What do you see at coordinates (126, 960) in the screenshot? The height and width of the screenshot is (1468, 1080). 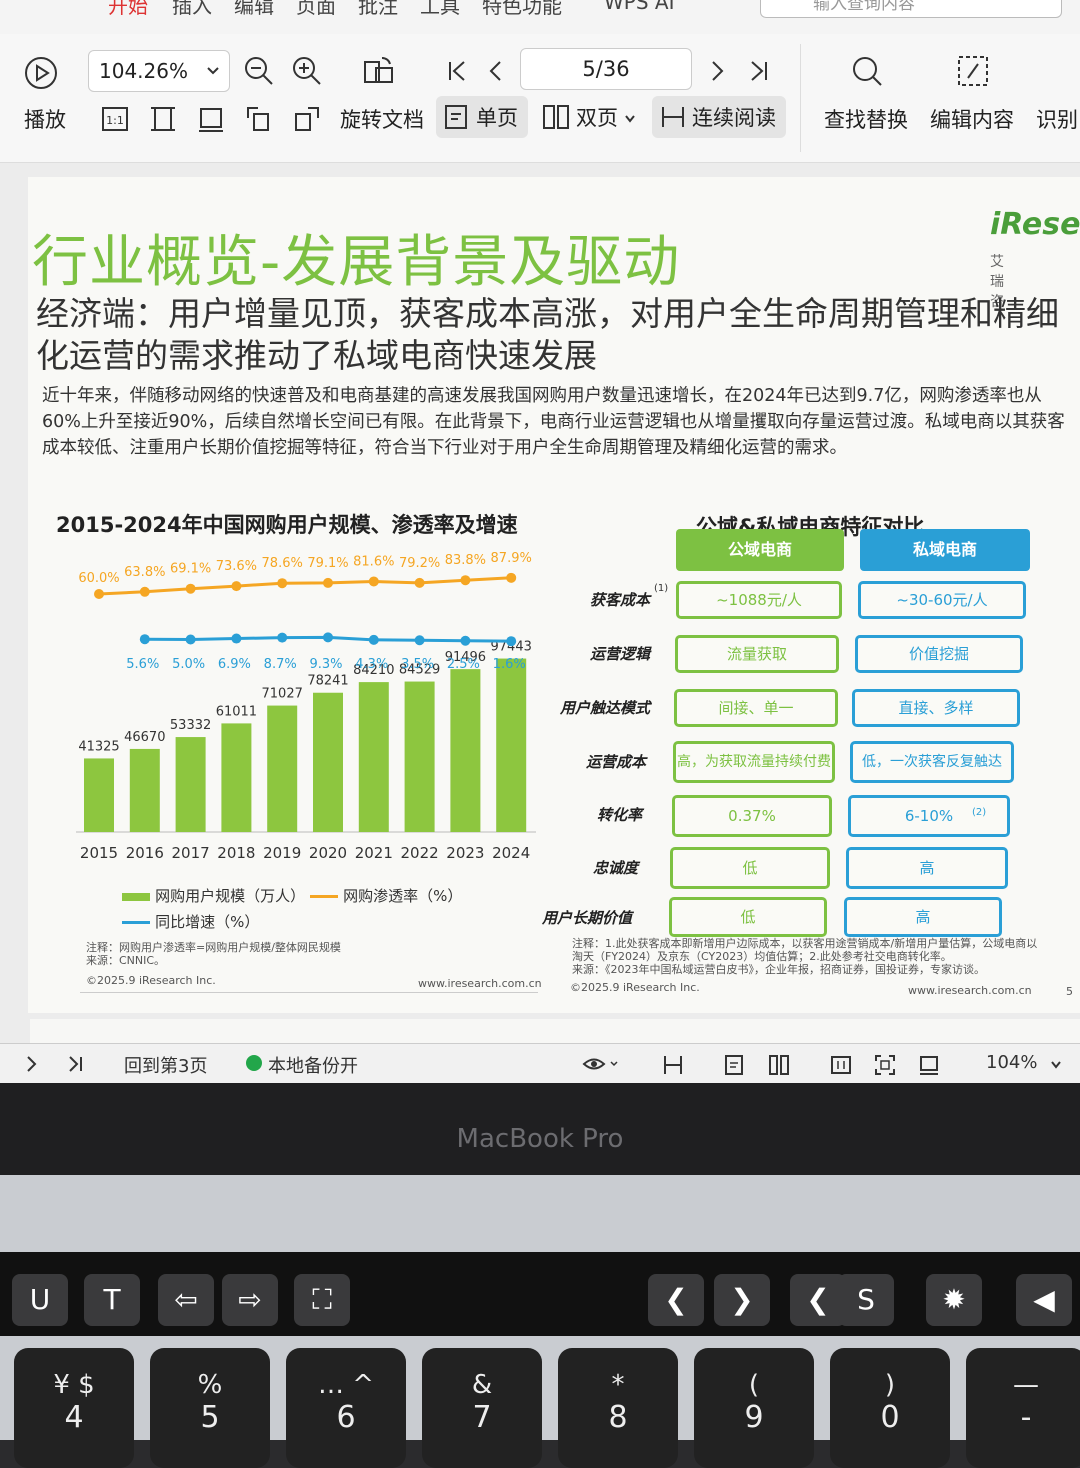 I see `chart-source: 来源：CNNIC。` at bounding box center [126, 960].